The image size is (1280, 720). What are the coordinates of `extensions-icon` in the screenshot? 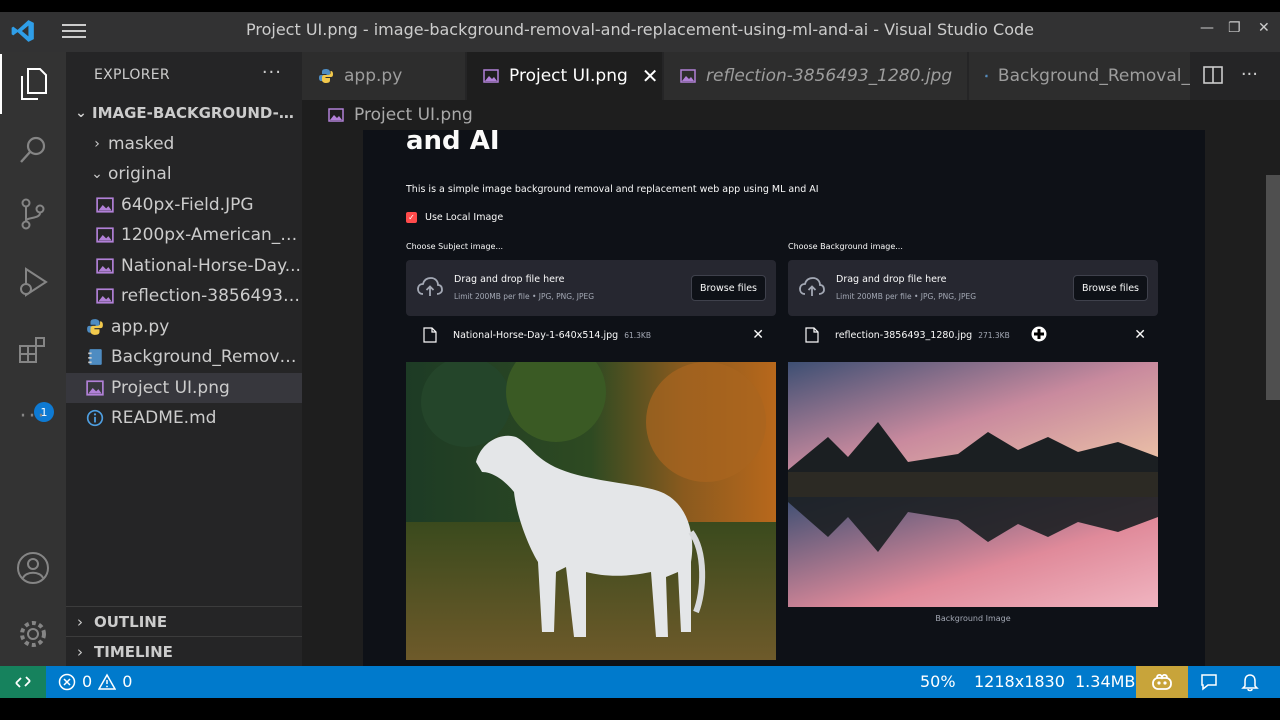 It's located at (33, 350).